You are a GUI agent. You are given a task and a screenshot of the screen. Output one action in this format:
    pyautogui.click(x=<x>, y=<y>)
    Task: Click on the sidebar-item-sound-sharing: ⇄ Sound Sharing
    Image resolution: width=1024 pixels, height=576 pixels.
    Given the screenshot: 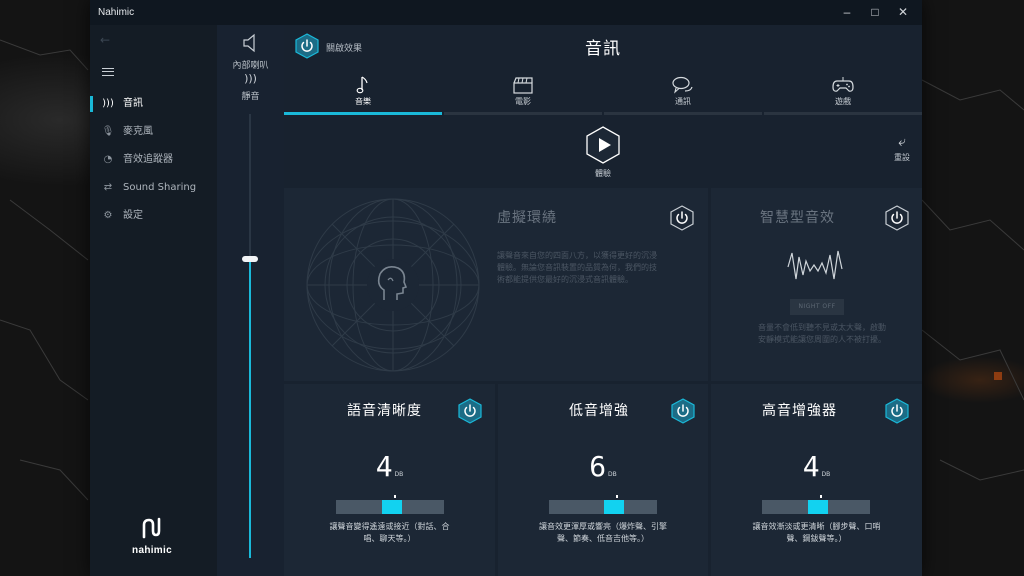 What is the action you would take?
    pyautogui.click(x=153, y=188)
    